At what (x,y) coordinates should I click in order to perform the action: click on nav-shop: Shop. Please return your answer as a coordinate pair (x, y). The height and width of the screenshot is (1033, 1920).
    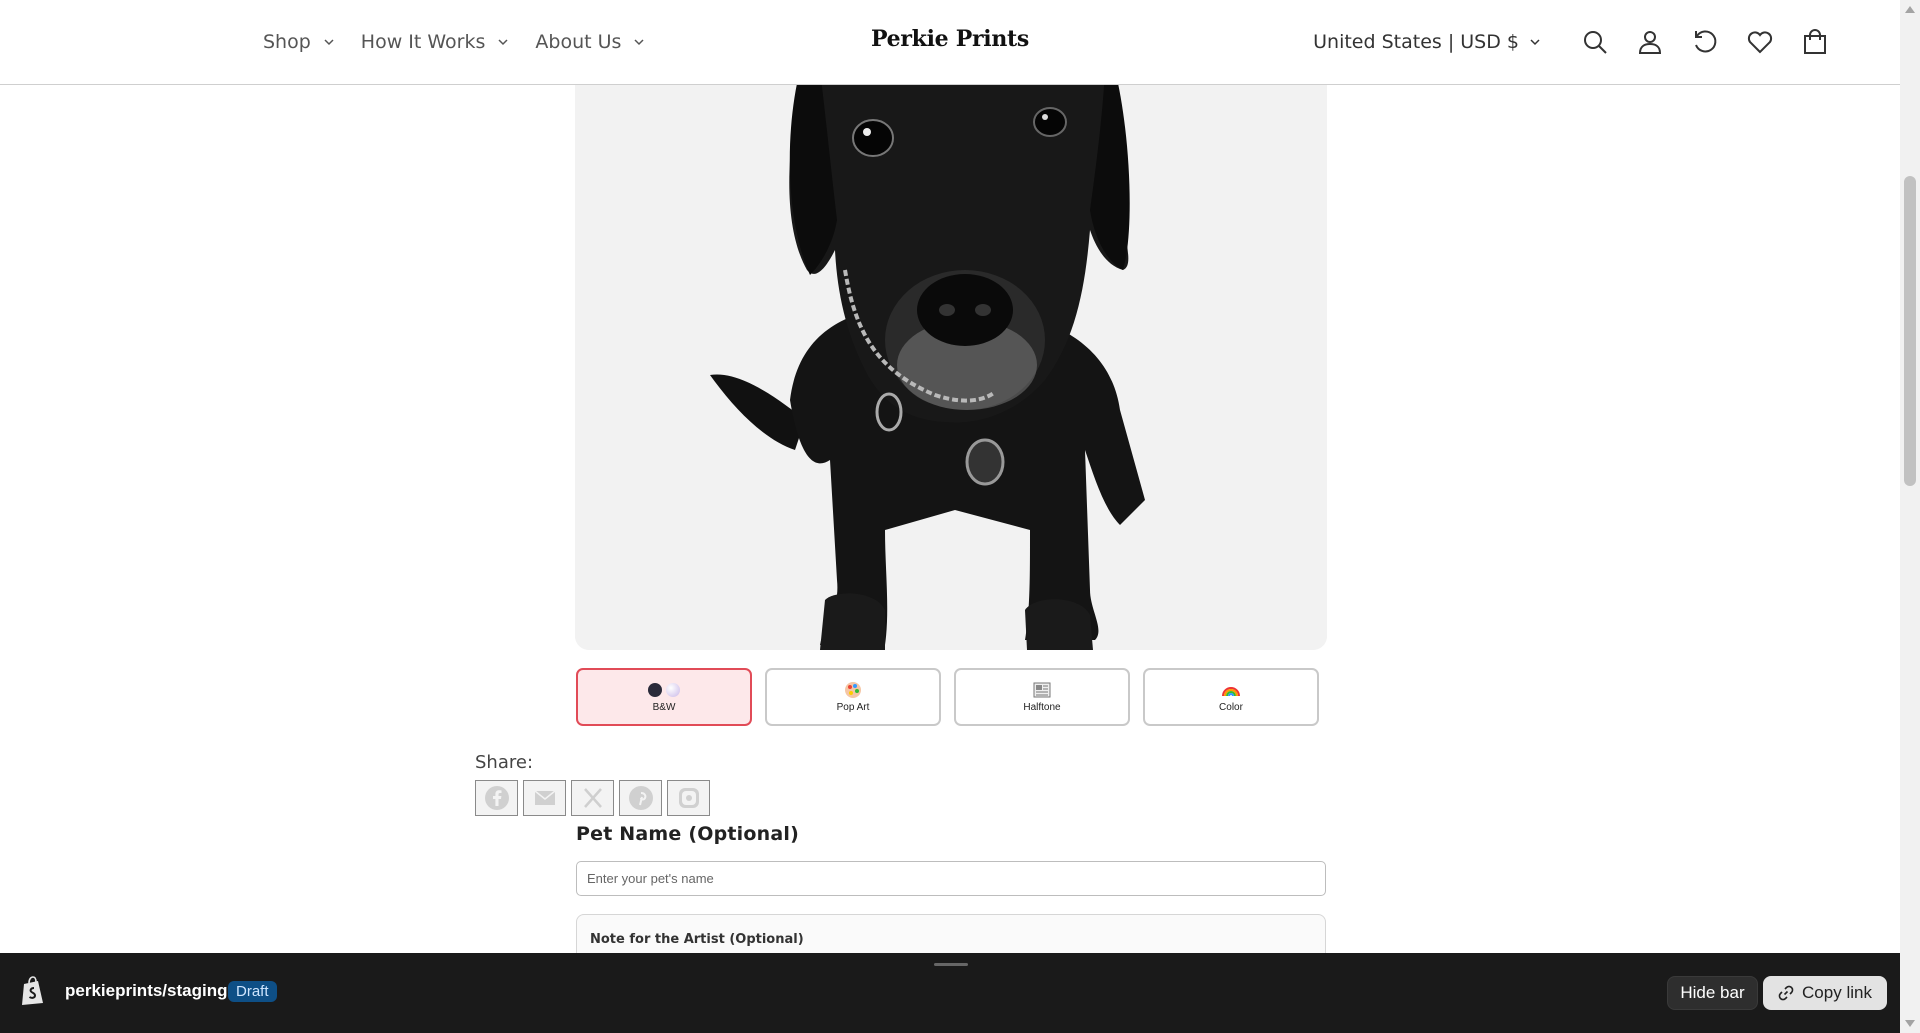
    Looking at the image, I should click on (299, 42).